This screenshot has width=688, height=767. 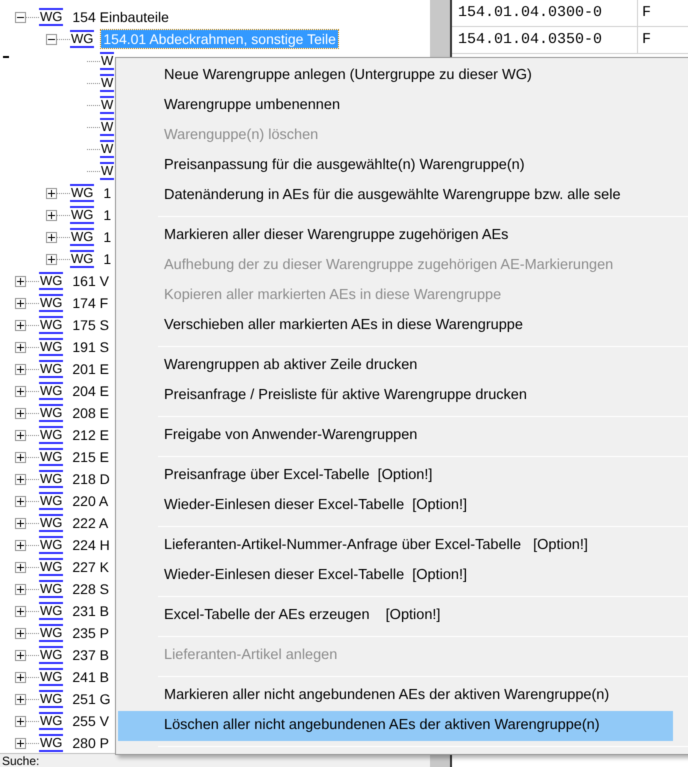 What do you see at coordinates (395, 366) in the screenshot?
I see `menu-item: Warengruppen ab aktiver Zeile drucken` at bounding box center [395, 366].